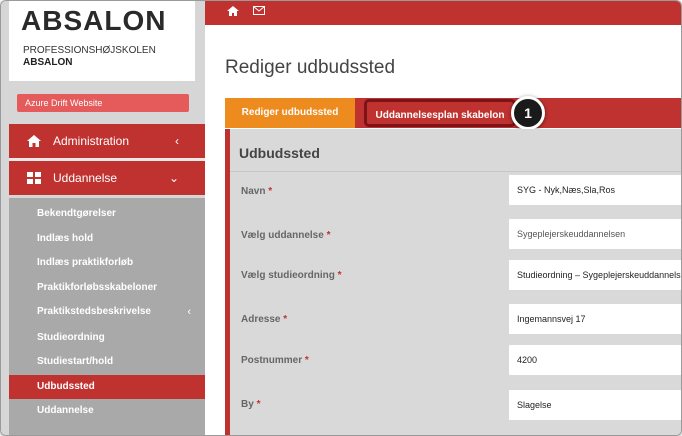  I want to click on label-text: By, so click(247, 404).